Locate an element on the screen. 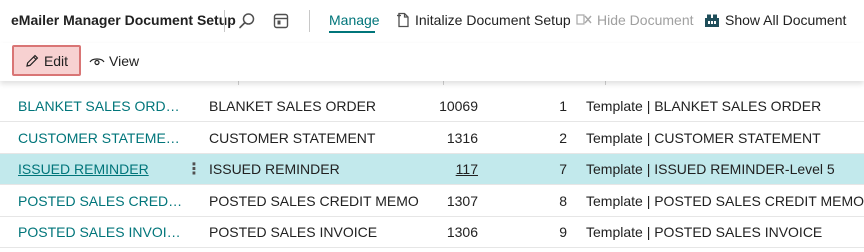 This screenshot has height=252, width=864. edit-button: Edit is located at coordinates (46, 60).